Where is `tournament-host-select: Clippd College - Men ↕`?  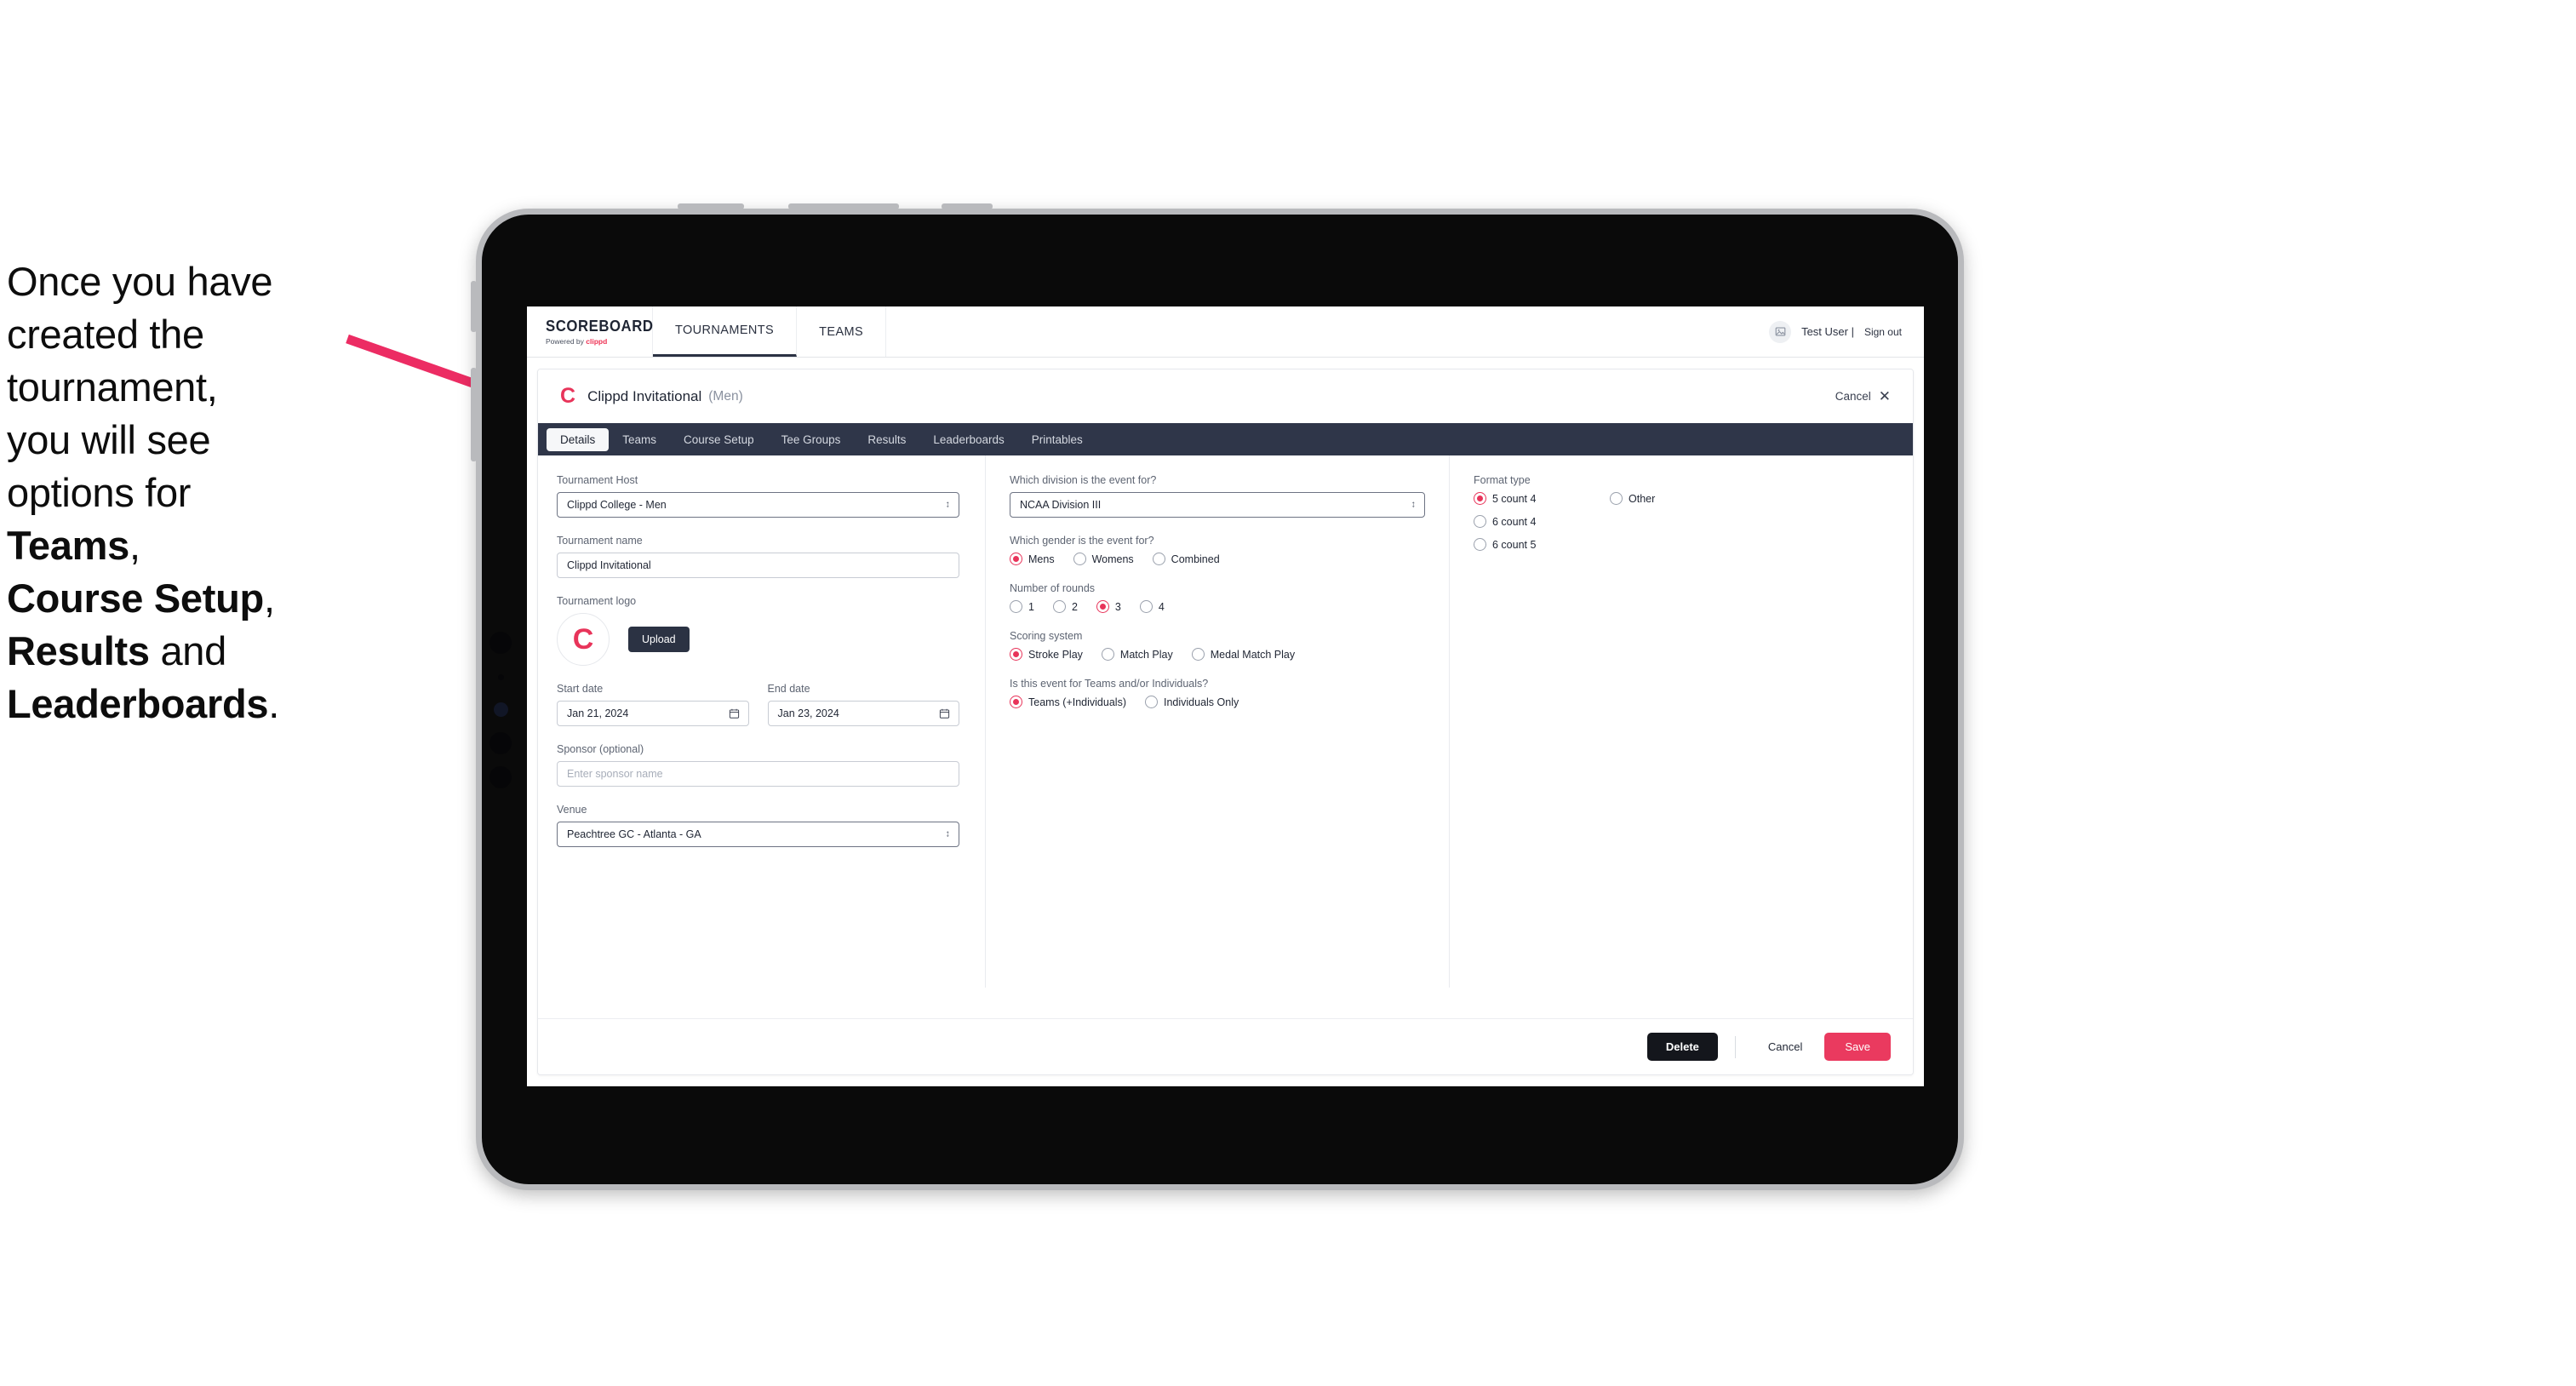 tournament-host-select: Clippd College - Men ↕ is located at coordinates (758, 505).